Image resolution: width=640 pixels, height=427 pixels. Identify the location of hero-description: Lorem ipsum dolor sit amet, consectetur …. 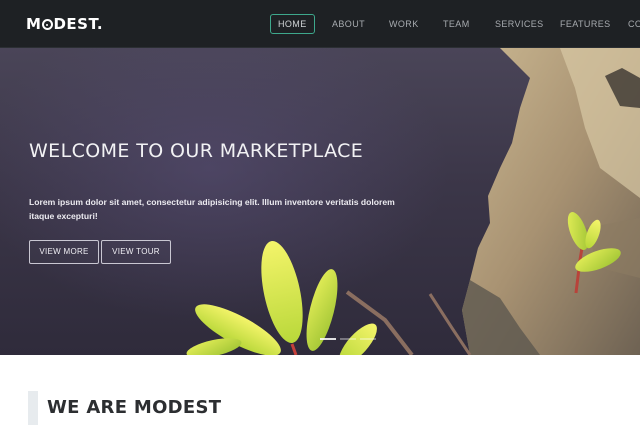
(212, 209).